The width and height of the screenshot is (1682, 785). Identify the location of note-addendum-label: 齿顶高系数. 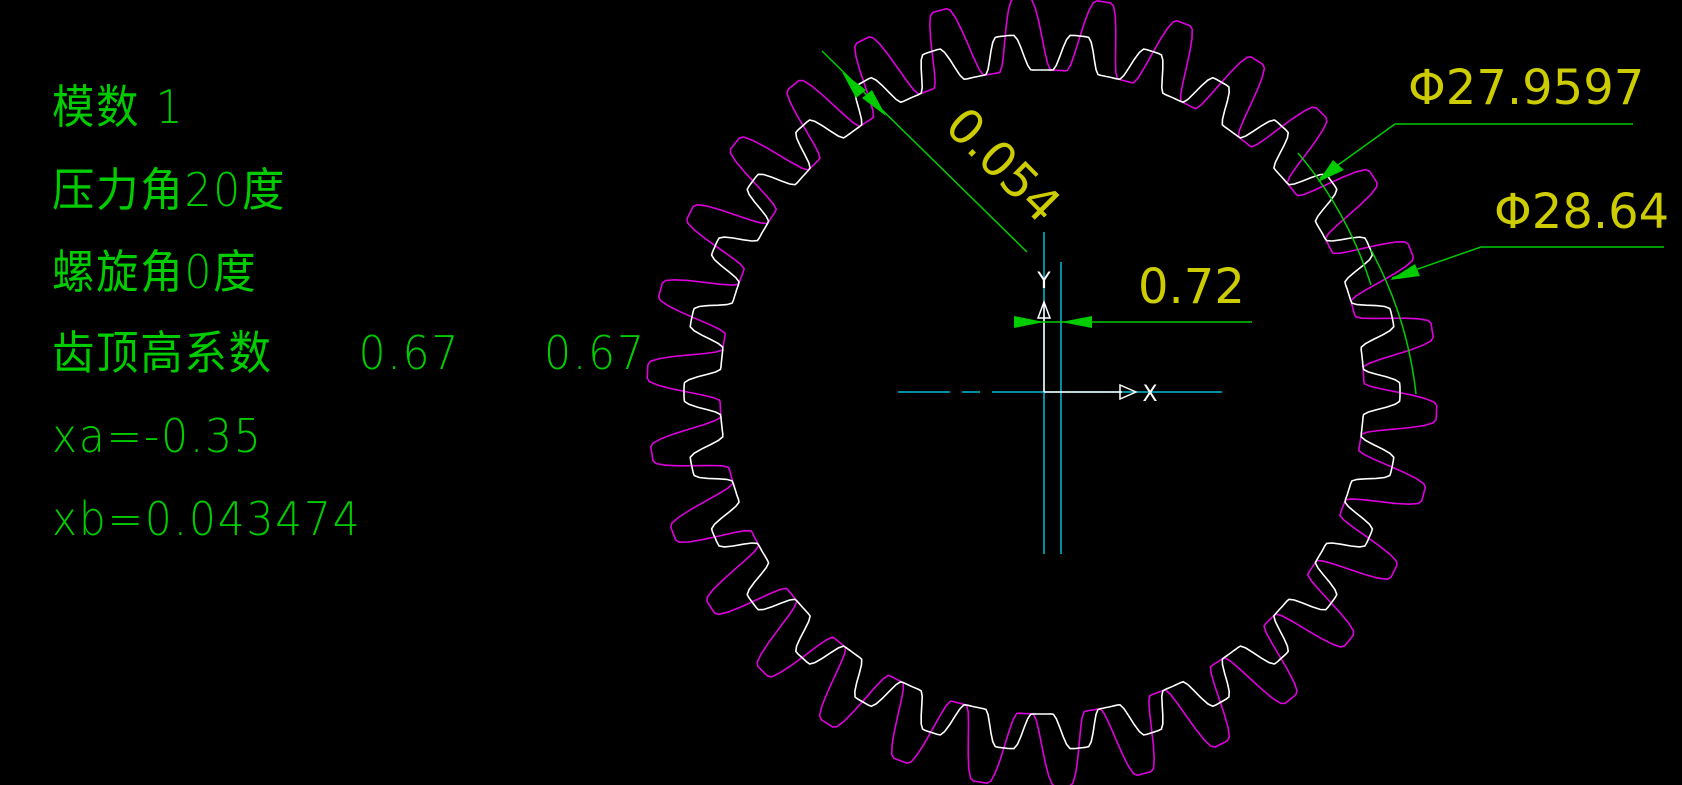
(162, 353).